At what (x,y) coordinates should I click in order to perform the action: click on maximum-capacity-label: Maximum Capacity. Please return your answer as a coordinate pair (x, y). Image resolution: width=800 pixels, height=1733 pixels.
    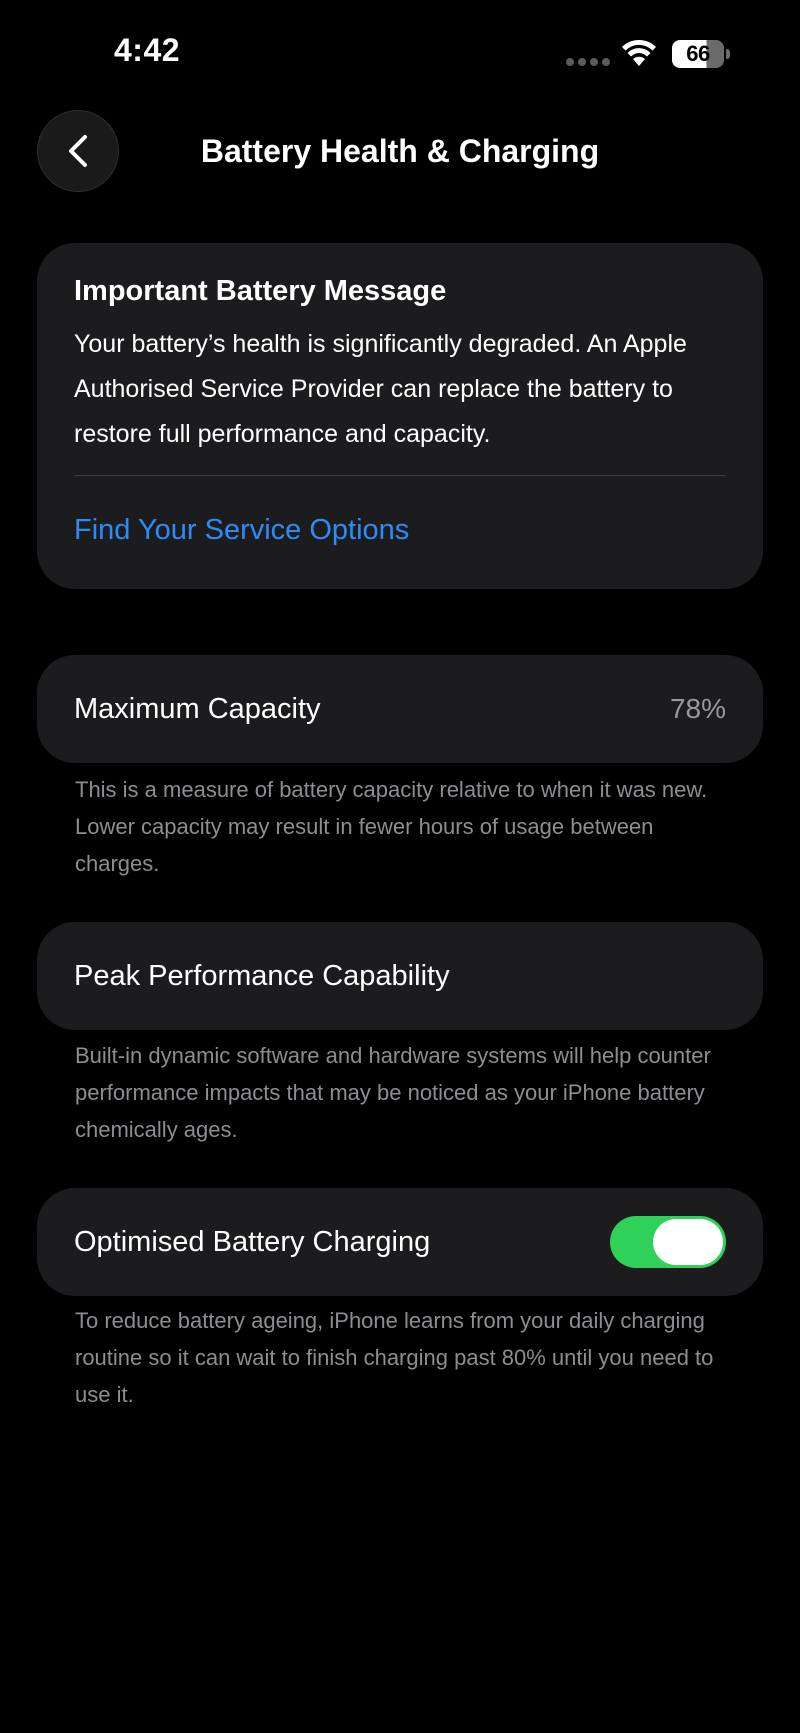
    Looking at the image, I should click on (197, 708).